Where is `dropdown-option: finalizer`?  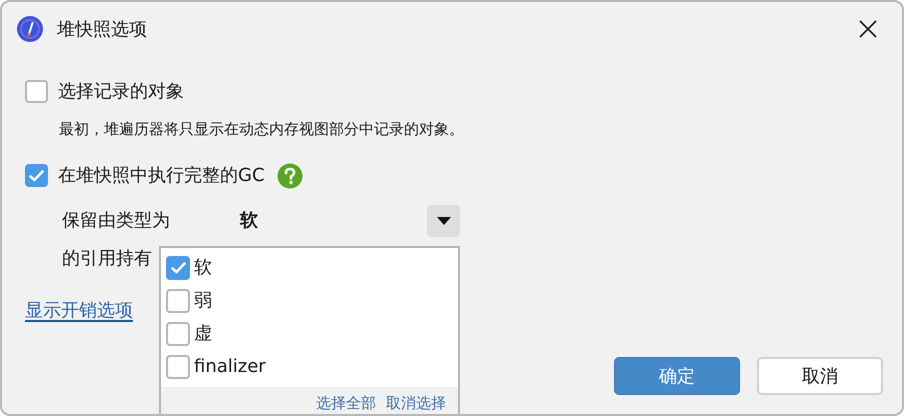 dropdown-option: finalizer is located at coordinates (230, 366).